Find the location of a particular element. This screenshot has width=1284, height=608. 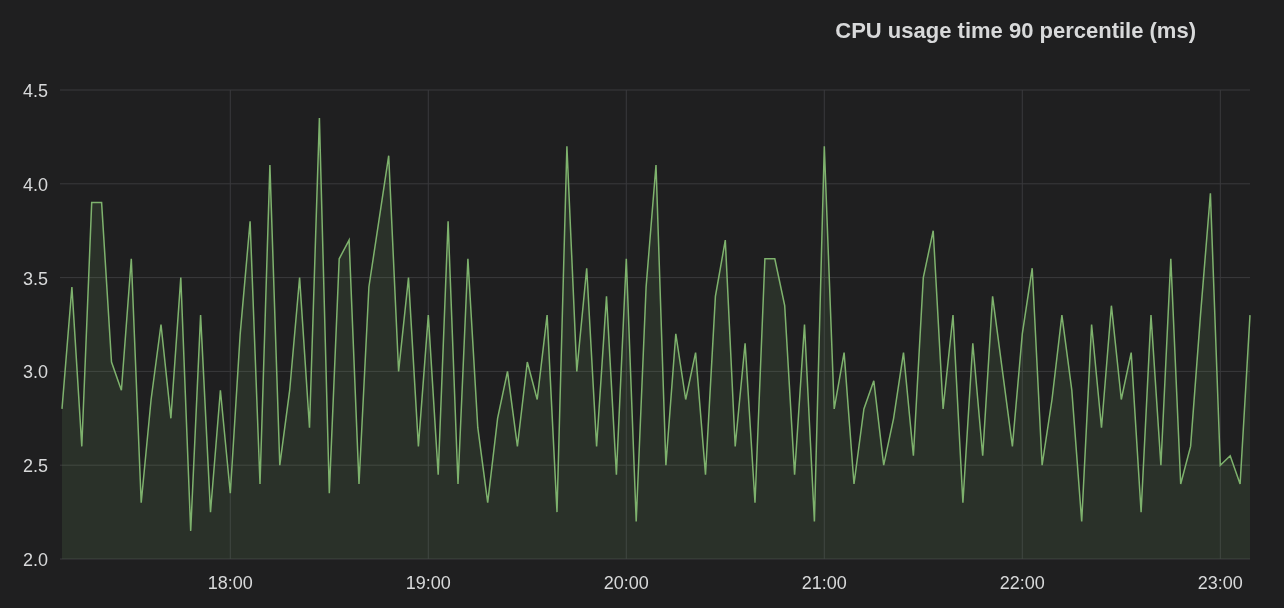

axis-label: 18:00 is located at coordinates (230, 583).